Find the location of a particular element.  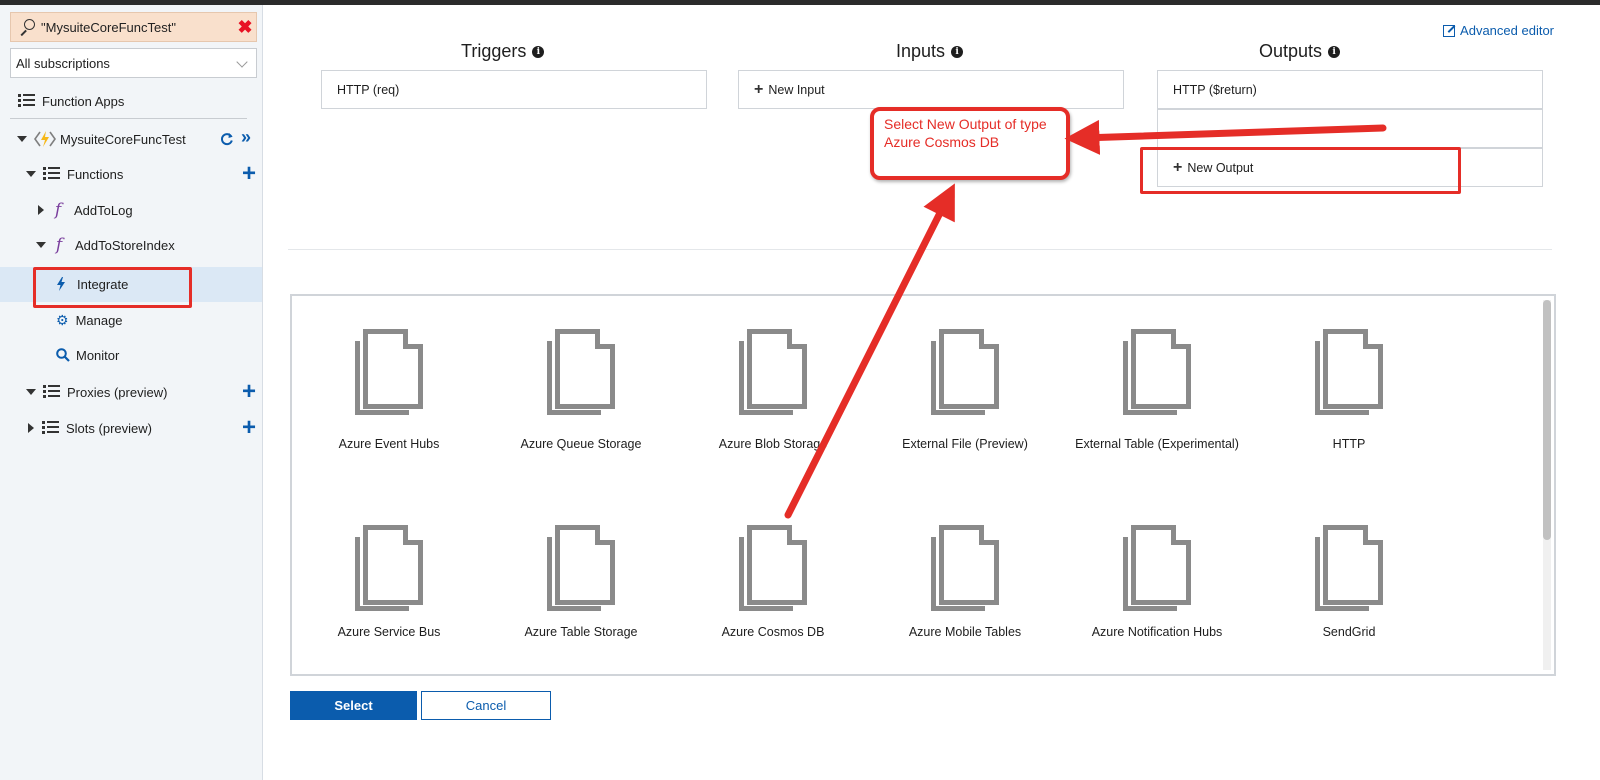

function-icon: f is located at coordinates (59, 245).